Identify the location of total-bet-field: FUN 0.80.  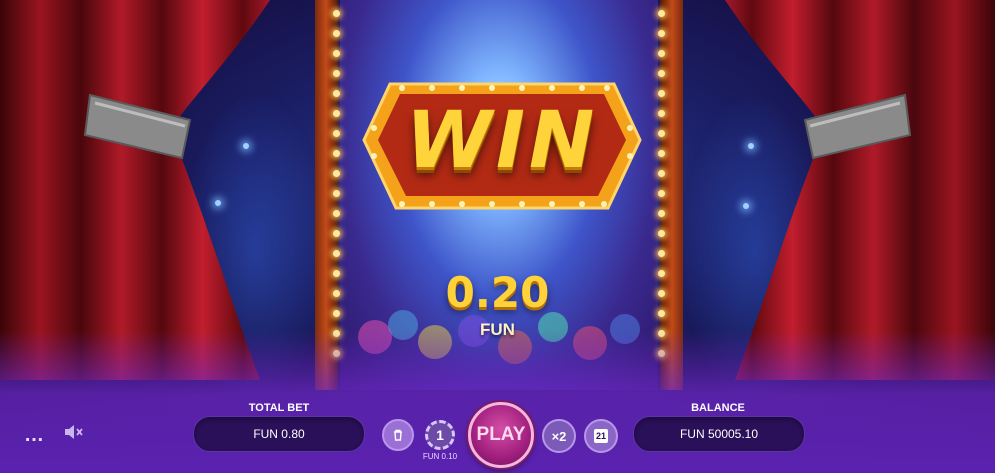
(279, 434).